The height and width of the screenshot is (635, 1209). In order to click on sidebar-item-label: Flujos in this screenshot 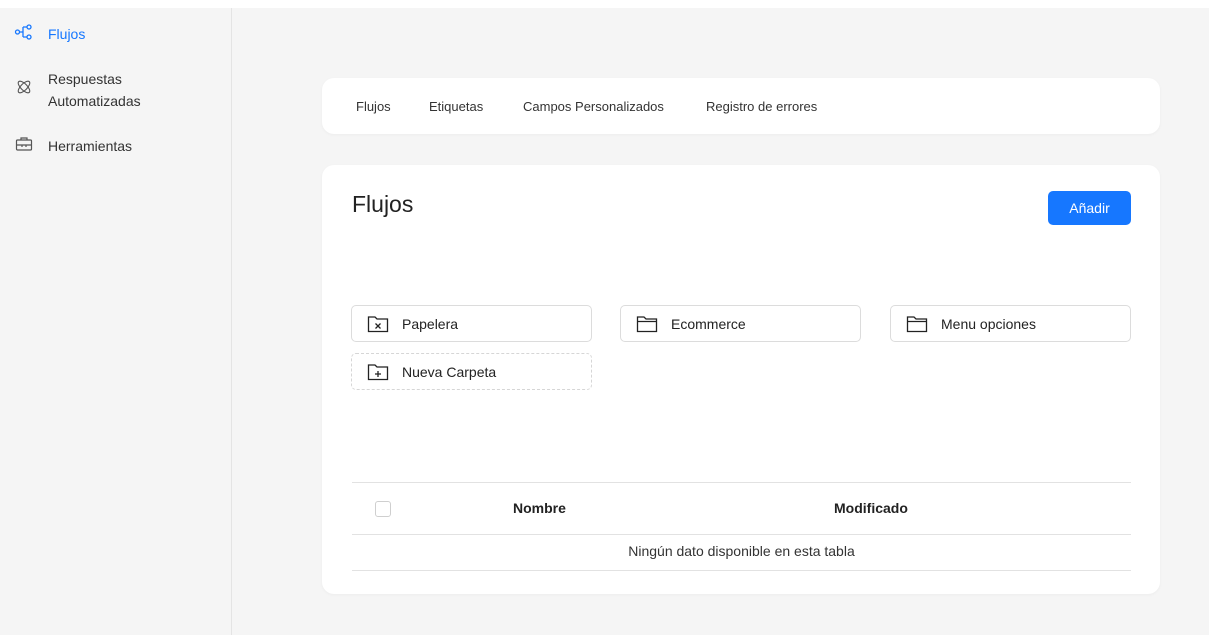, I will do `click(67, 34)`.